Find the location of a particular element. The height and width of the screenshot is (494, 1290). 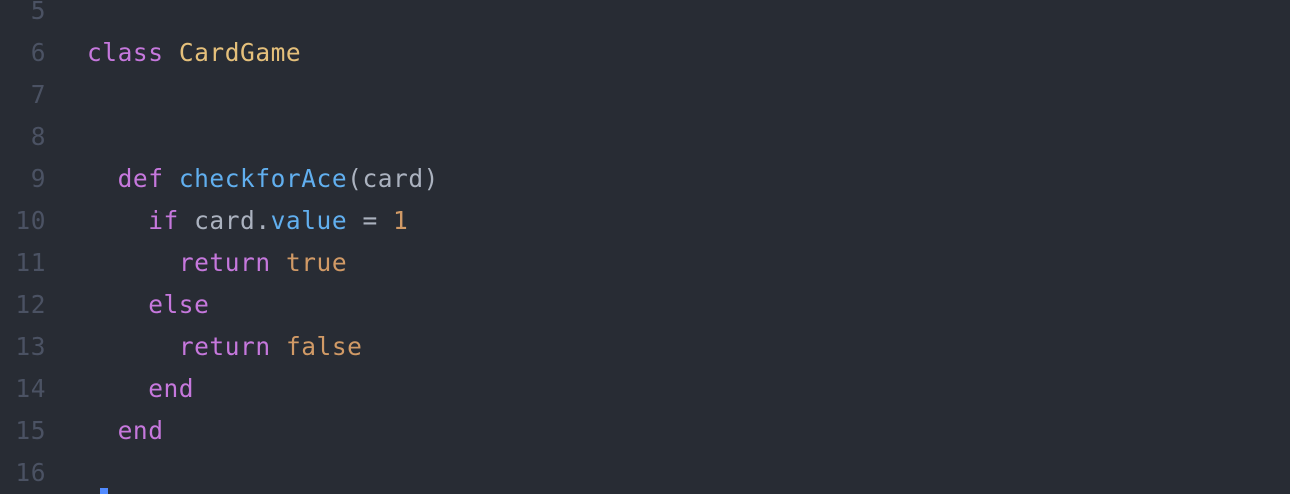

code-line: 9 def checkforAce(card) is located at coordinates (645, 179).